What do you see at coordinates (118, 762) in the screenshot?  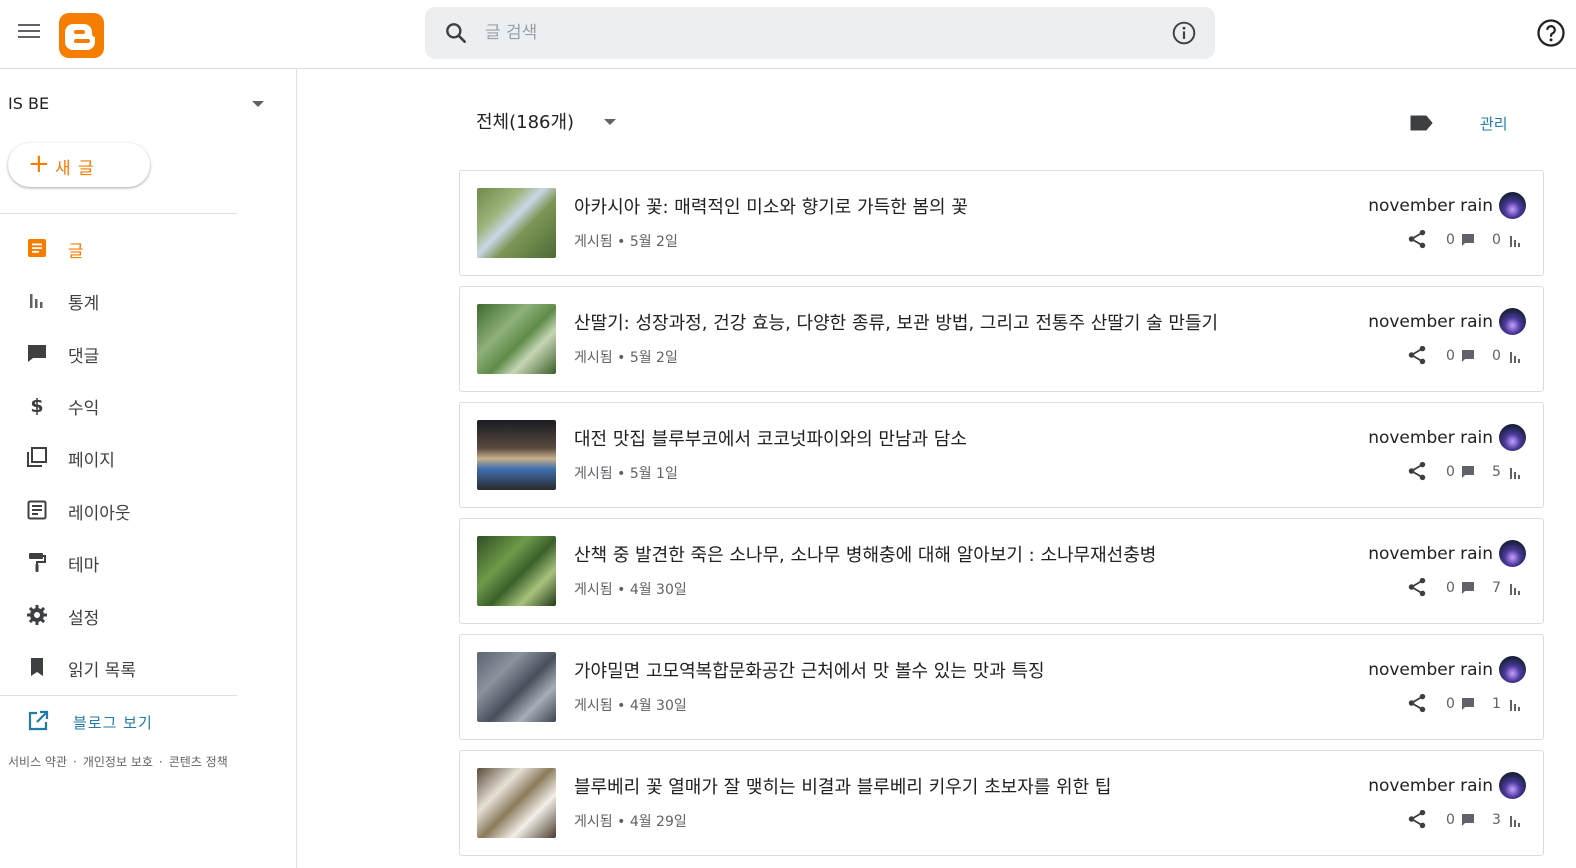 I see `privacy-link: 개인정보 보호` at bounding box center [118, 762].